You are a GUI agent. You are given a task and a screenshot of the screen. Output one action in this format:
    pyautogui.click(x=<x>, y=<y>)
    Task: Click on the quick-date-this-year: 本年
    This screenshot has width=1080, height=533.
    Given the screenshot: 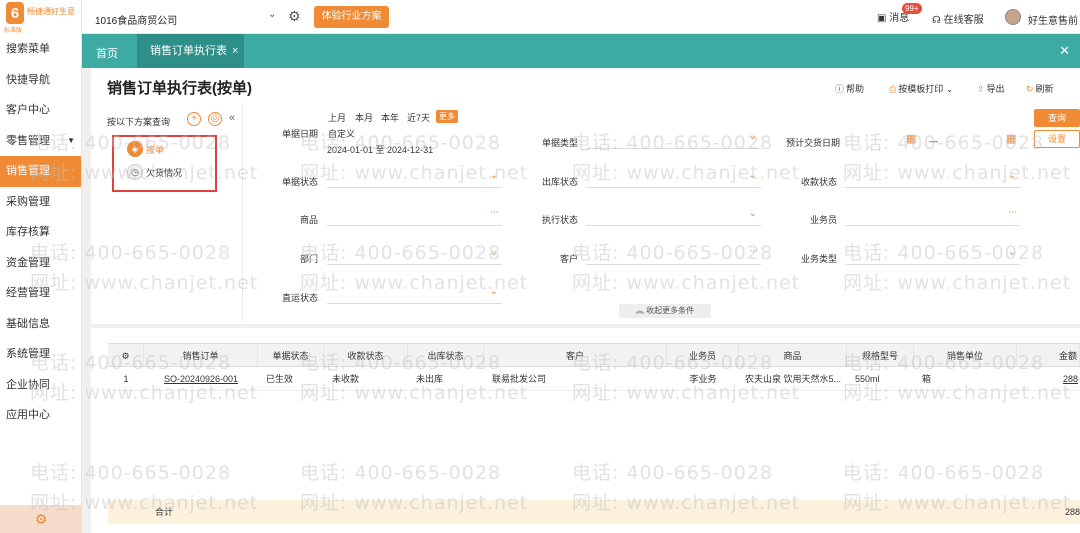 What is the action you would take?
    pyautogui.click(x=390, y=117)
    